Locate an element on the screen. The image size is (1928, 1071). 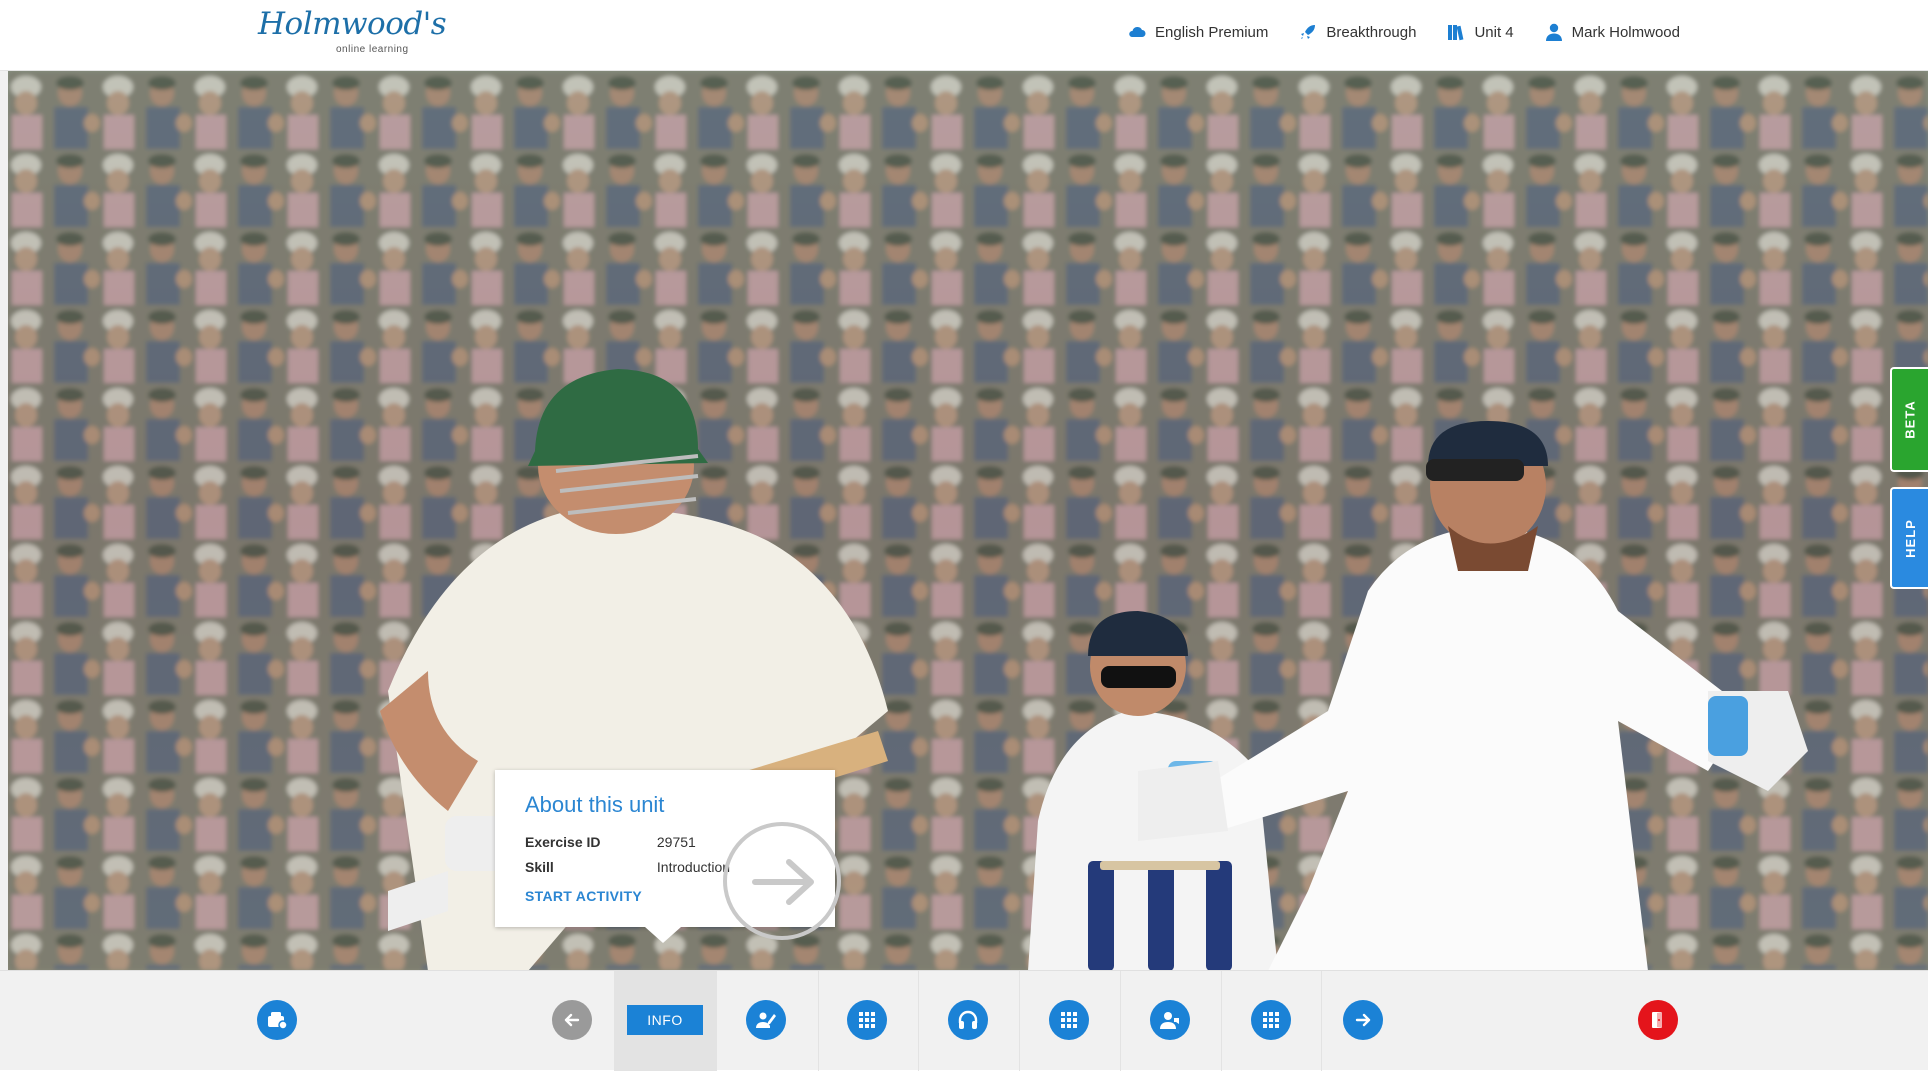
rocket-icon is located at coordinates (1308, 32).